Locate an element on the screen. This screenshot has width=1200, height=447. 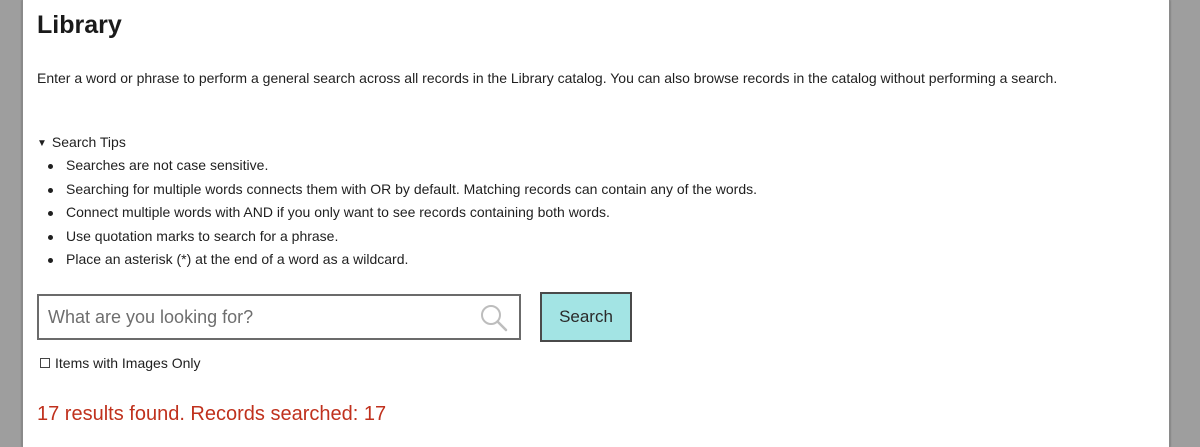
search-tips-toggle: ▼ Search Tips is located at coordinates (81, 142).